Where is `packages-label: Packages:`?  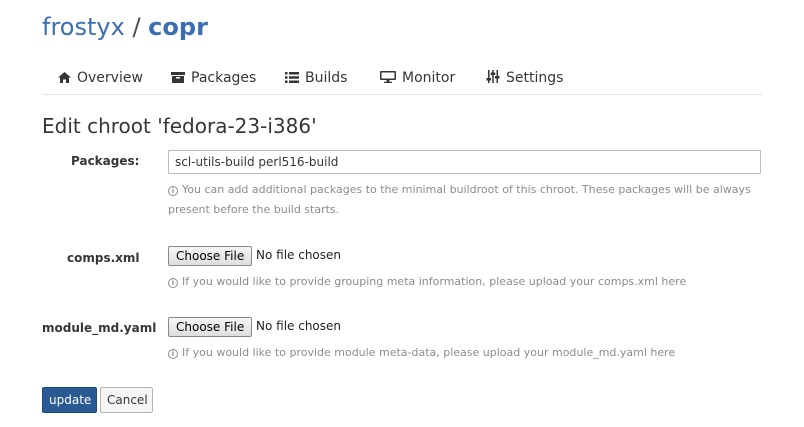
packages-label: Packages: is located at coordinates (105, 161).